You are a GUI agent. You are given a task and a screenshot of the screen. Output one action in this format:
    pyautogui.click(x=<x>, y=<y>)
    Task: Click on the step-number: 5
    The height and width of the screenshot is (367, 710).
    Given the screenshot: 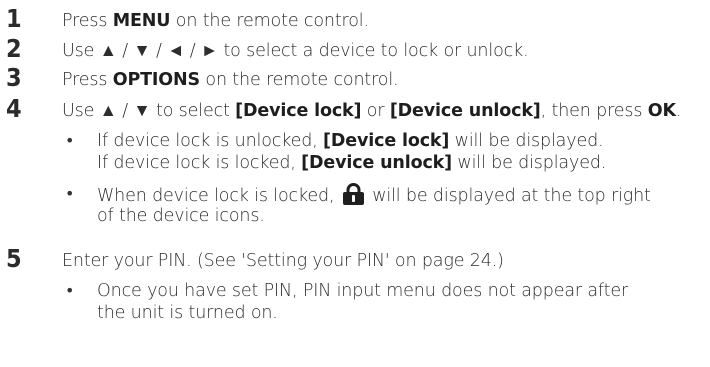 What is the action you would take?
    pyautogui.click(x=14, y=258)
    